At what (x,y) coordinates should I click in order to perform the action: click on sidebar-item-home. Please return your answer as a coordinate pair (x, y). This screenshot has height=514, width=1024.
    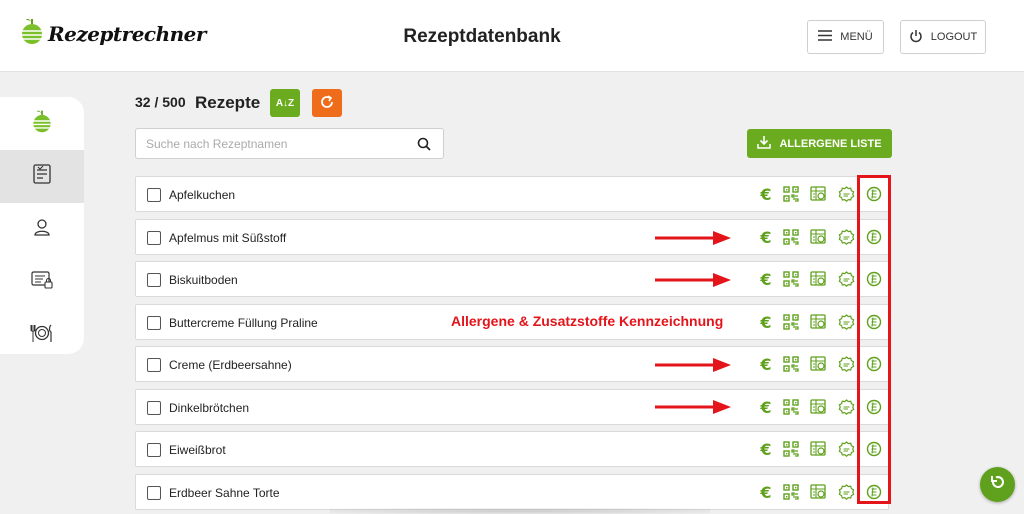
    Looking at the image, I should click on (42, 123).